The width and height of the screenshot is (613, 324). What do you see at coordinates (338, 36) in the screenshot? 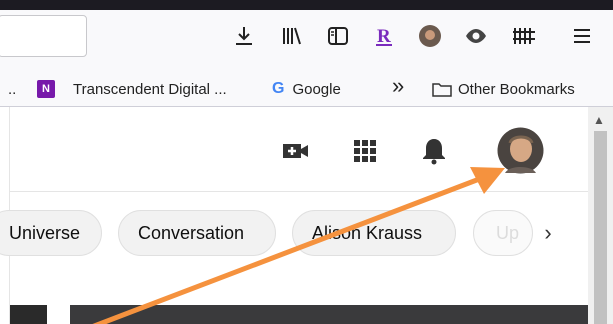
I see `sidebar-icon` at bounding box center [338, 36].